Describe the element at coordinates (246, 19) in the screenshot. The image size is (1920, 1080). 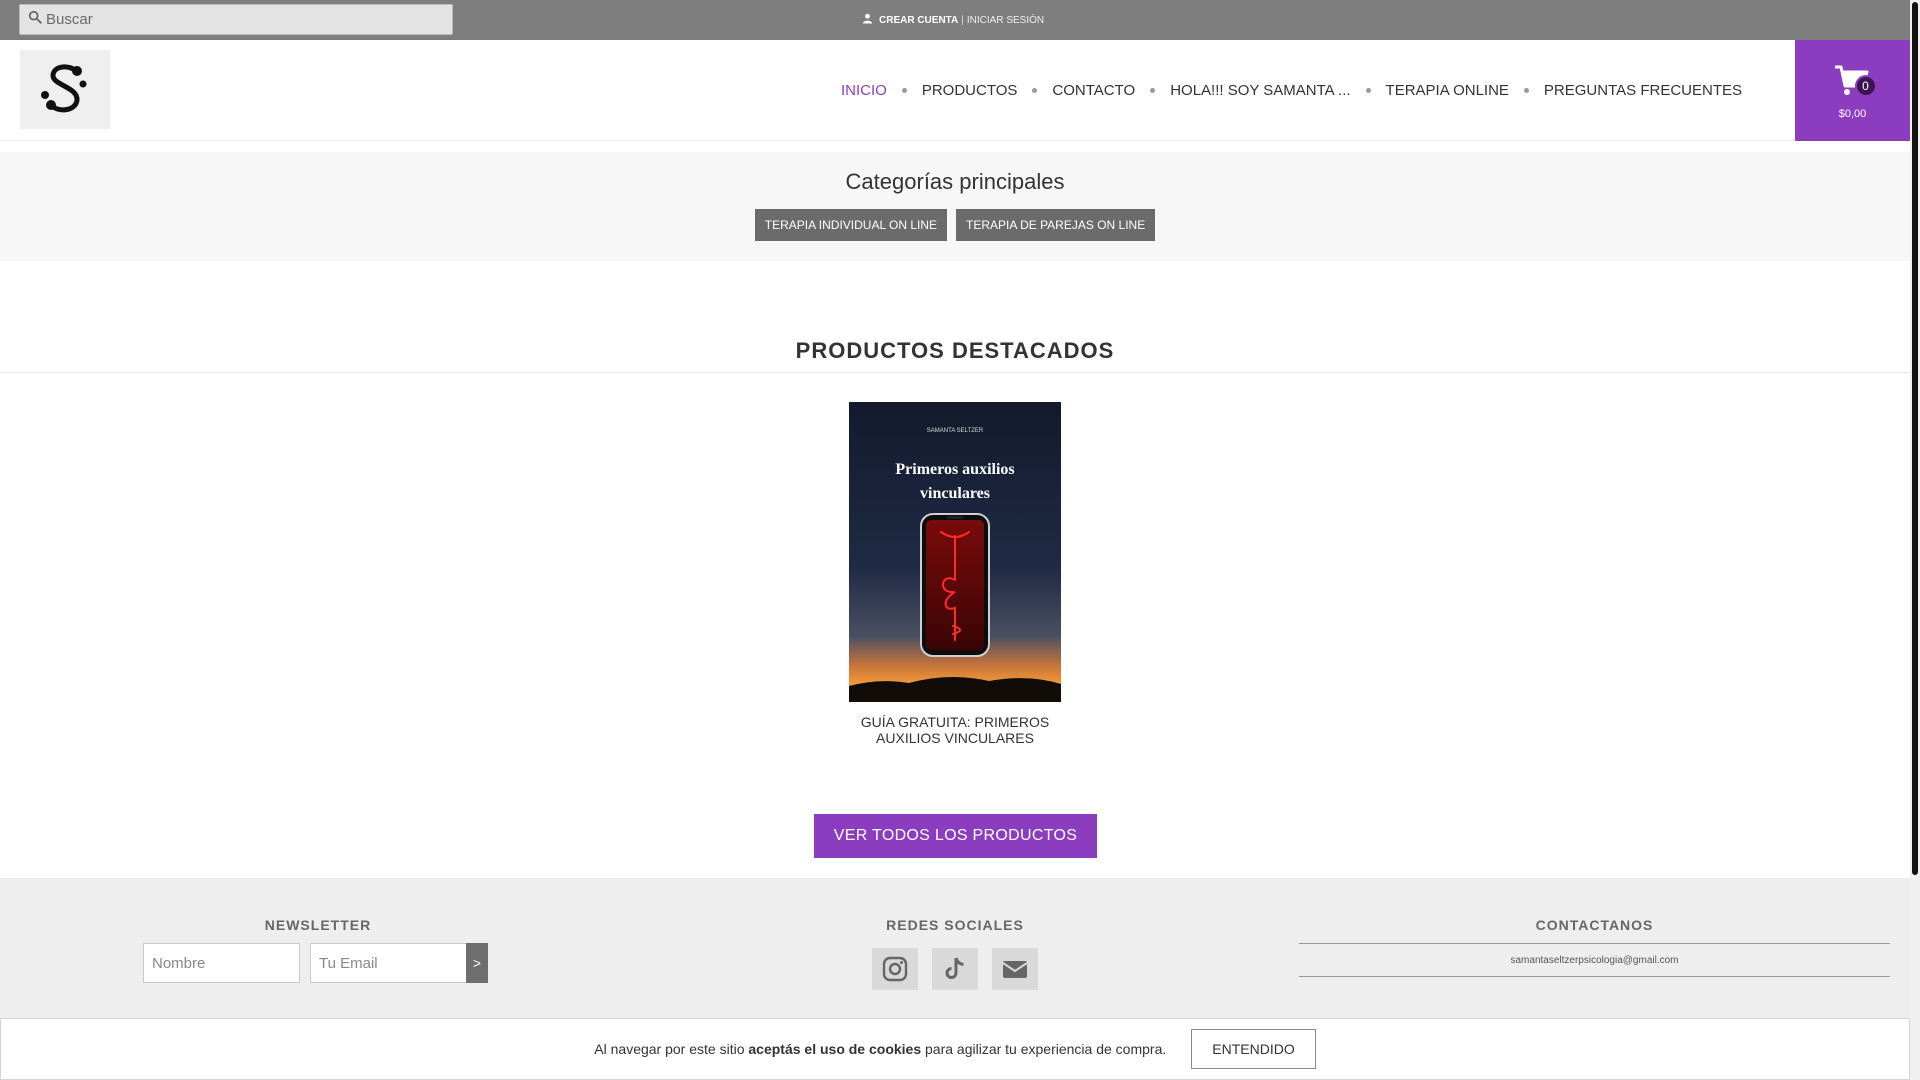
I see `search-input` at that location.